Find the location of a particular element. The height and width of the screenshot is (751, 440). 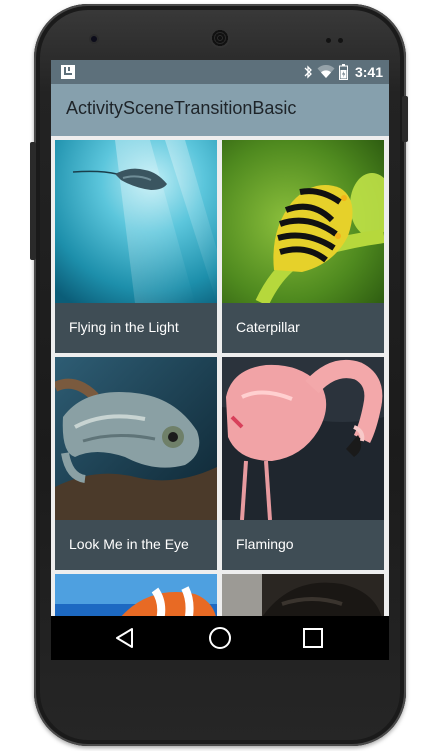

earpiece-speaker is located at coordinates (220, 38).